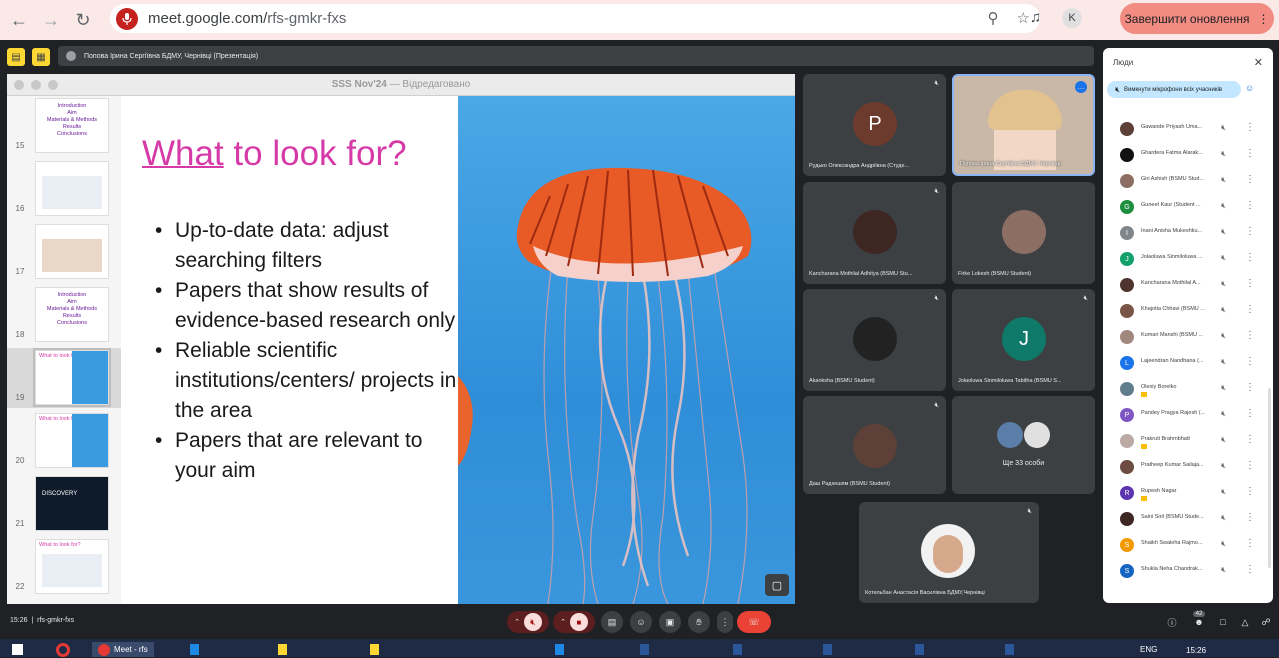  Describe the element at coordinates (993, 18) in the screenshot. I see `zoom-icon: ⚲` at that location.